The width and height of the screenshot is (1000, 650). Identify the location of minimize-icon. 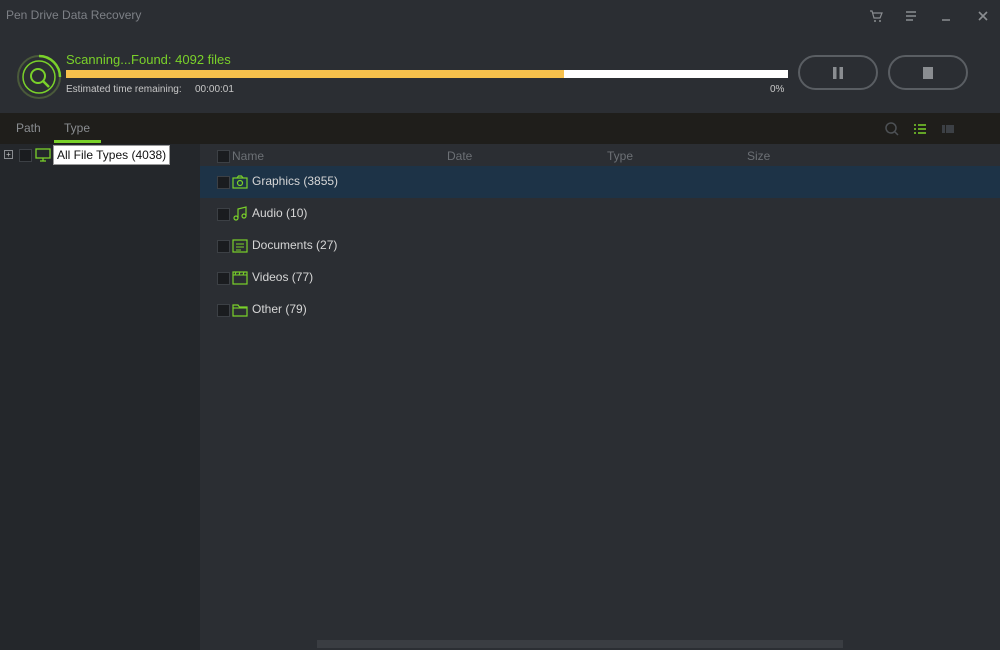
(946, 16).